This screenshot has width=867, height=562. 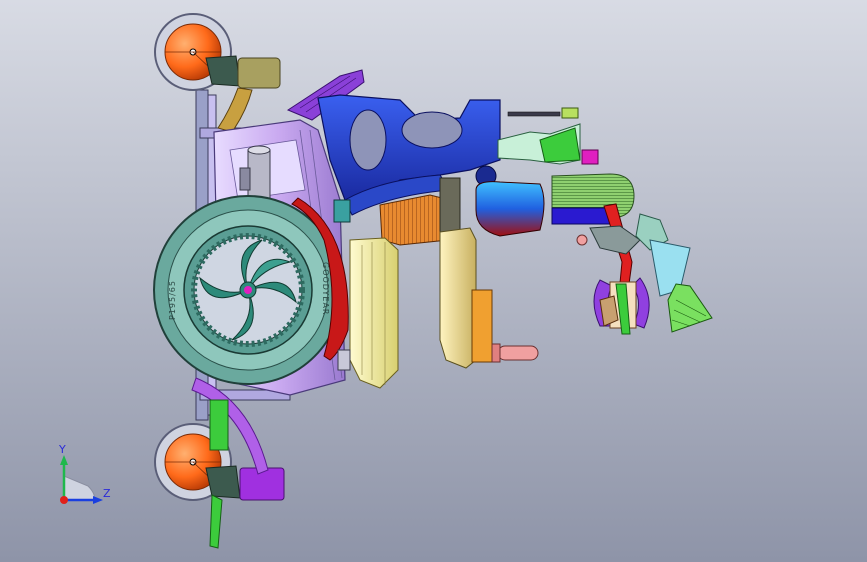 I want to click on wheel-hub-marker, so click(x=248, y=290).